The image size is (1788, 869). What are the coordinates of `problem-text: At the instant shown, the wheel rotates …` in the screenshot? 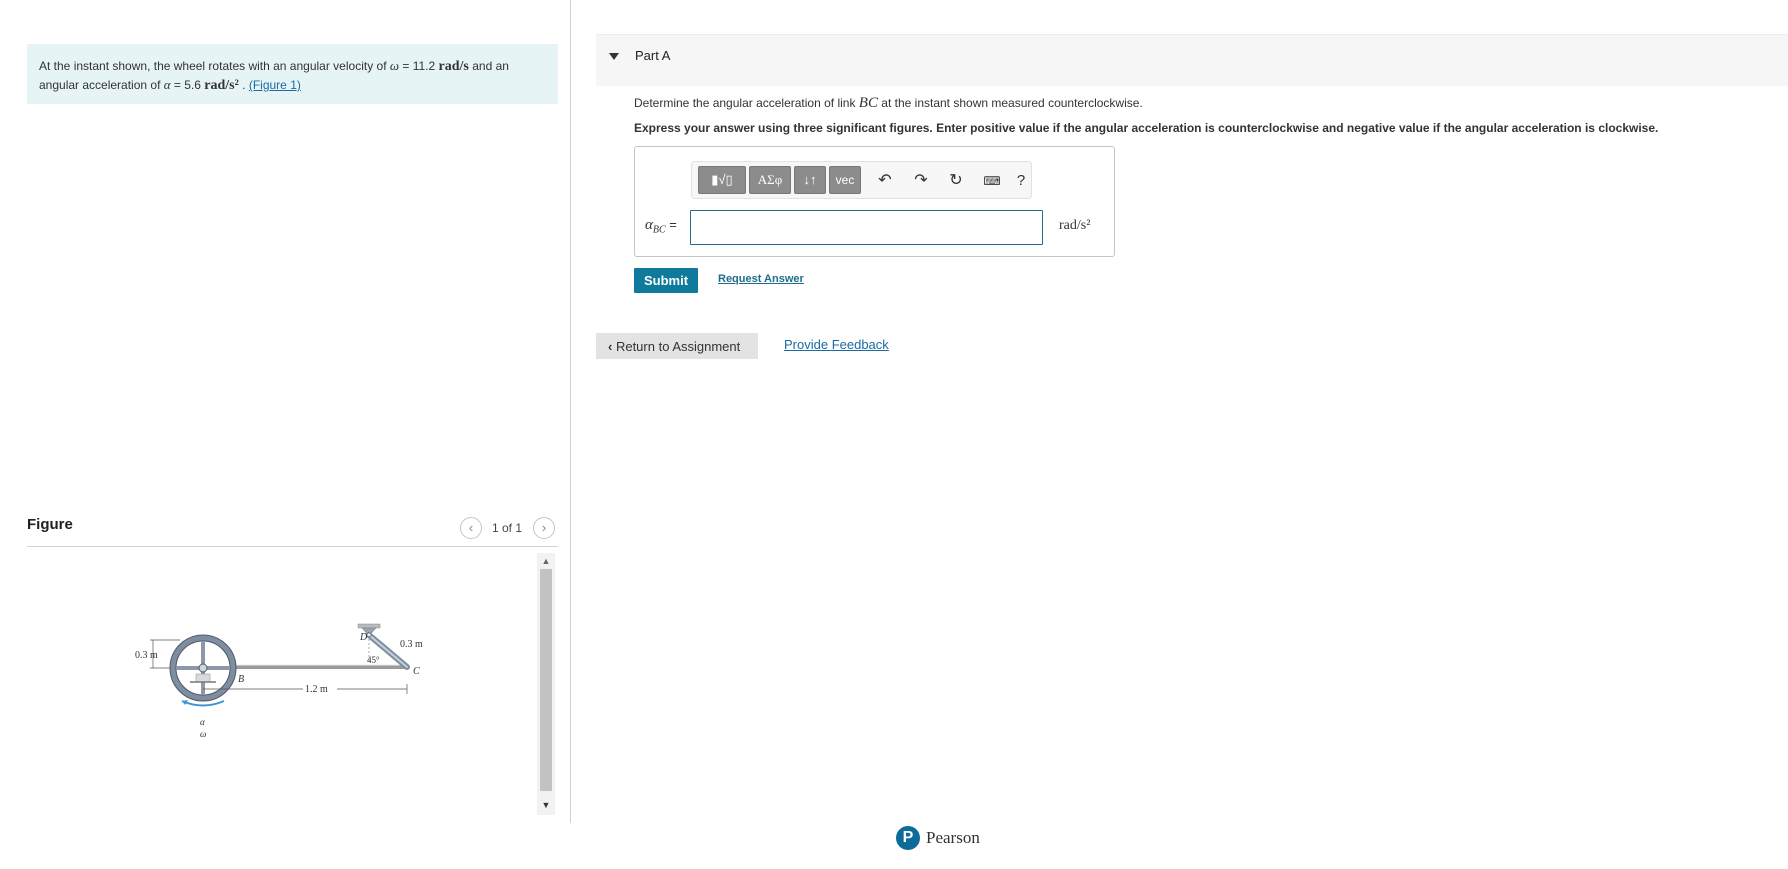 It's located at (213, 66).